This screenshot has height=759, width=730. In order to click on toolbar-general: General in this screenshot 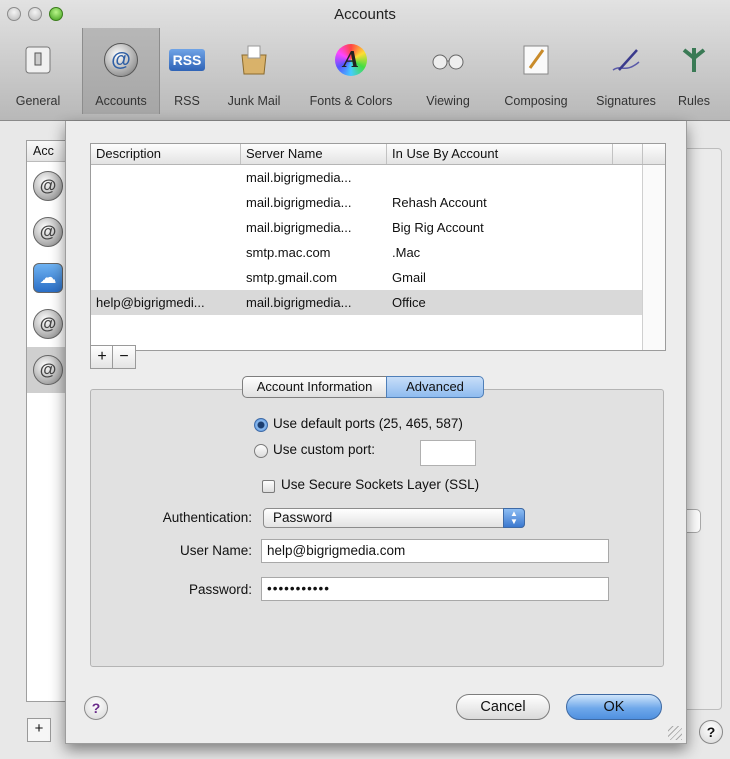, I will do `click(38, 71)`.